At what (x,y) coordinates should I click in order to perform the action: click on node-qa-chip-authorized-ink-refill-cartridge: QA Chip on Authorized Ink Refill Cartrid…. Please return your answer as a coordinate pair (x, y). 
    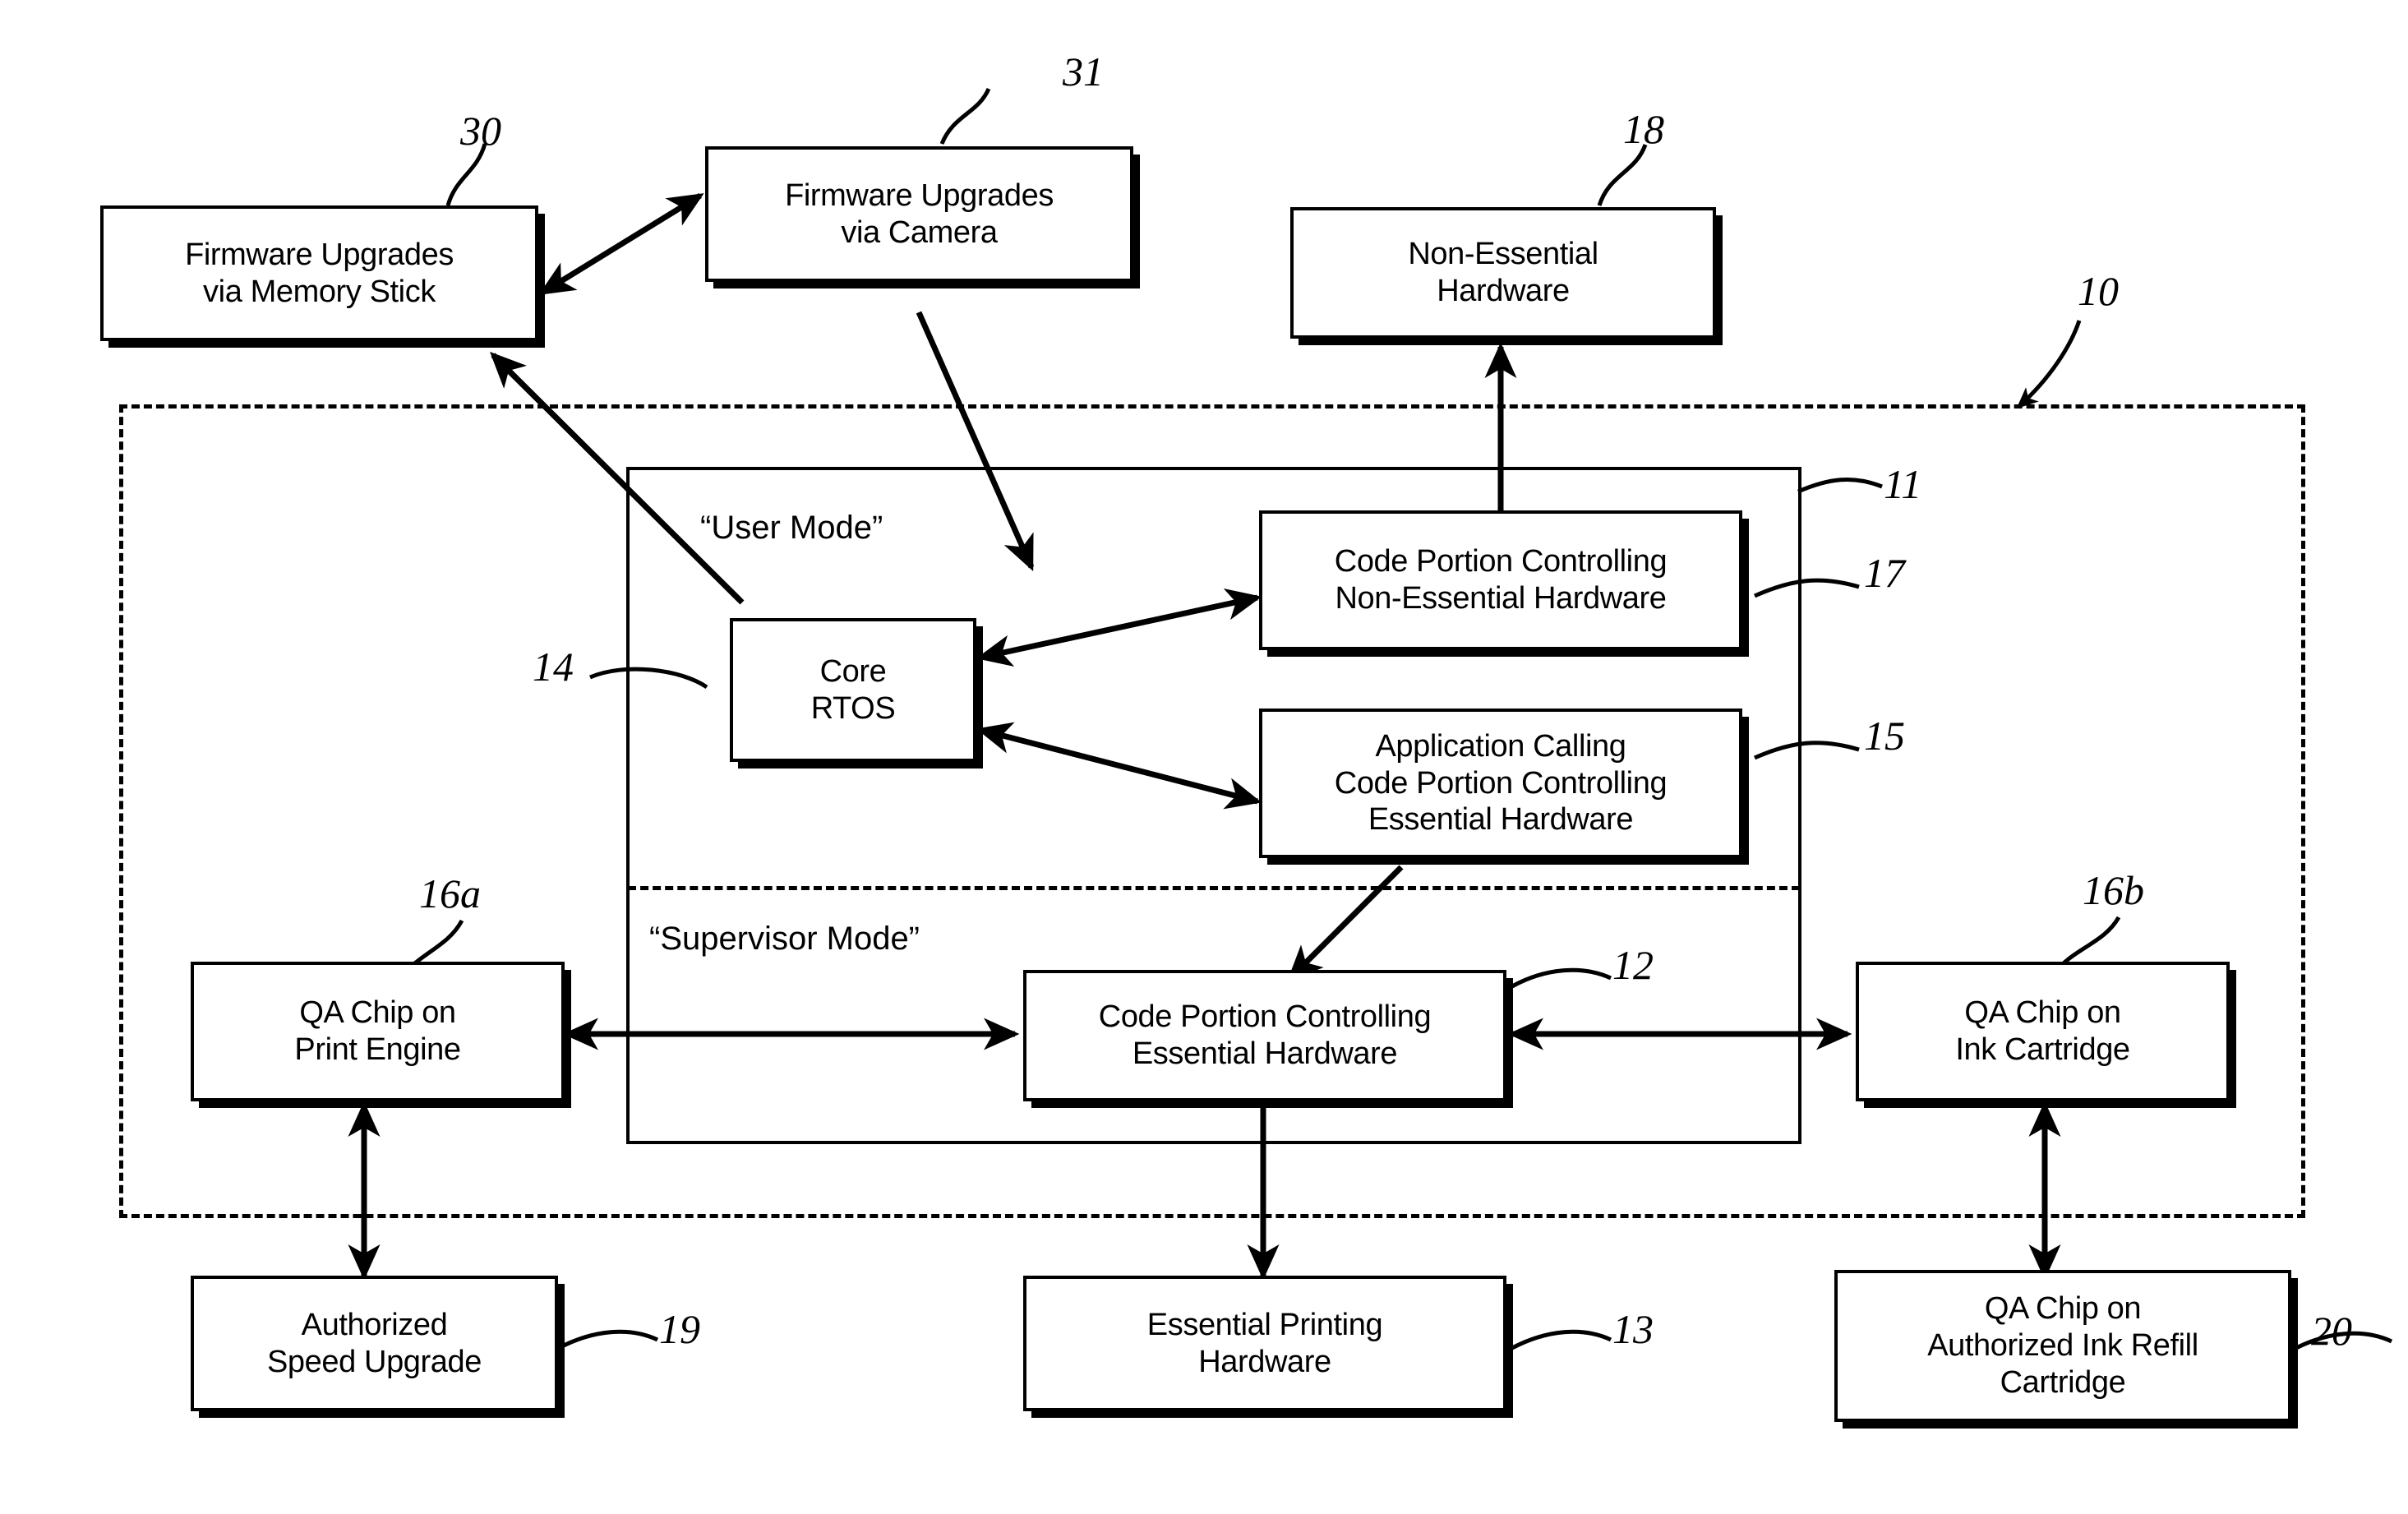
    Looking at the image, I should click on (2062, 1346).